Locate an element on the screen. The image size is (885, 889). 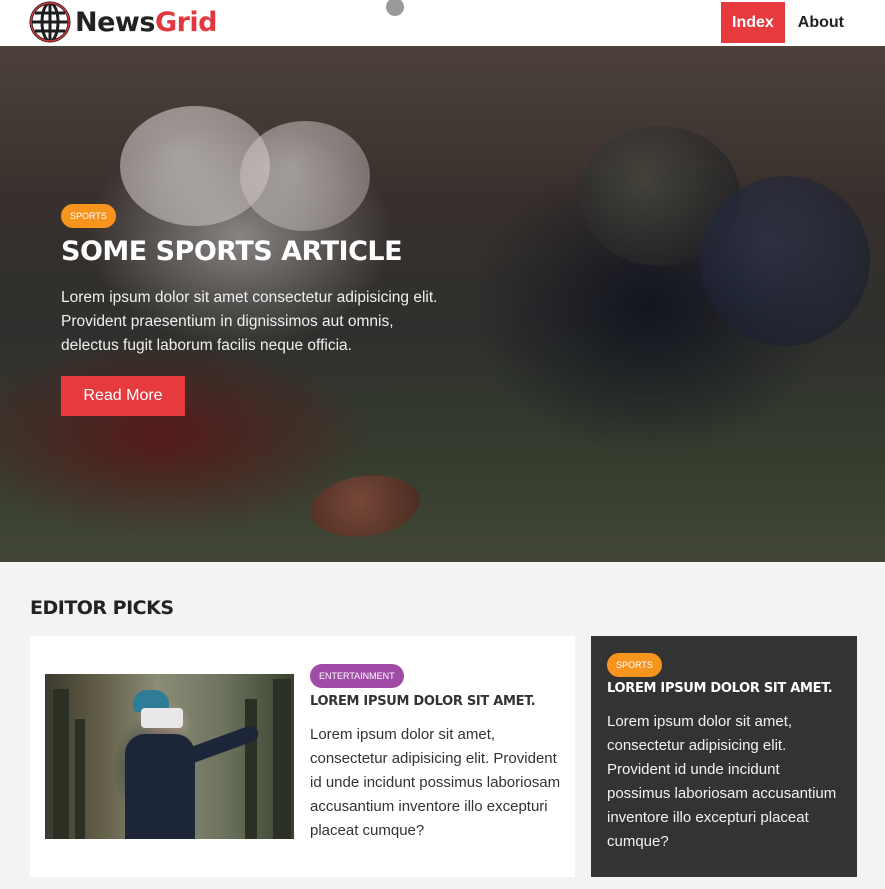
editor-picks-heading: Editor Picks is located at coordinates (102, 608).